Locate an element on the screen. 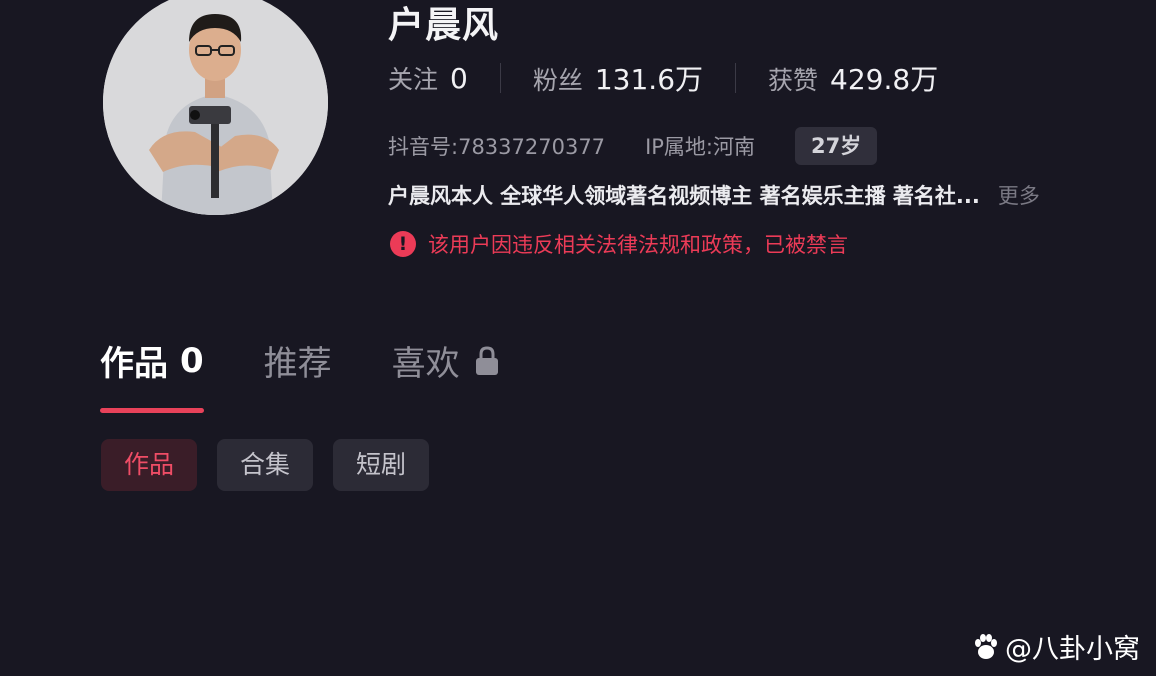 This screenshot has height=676, width=1156. watermark: @八卦小窝 is located at coordinates (1055, 646).